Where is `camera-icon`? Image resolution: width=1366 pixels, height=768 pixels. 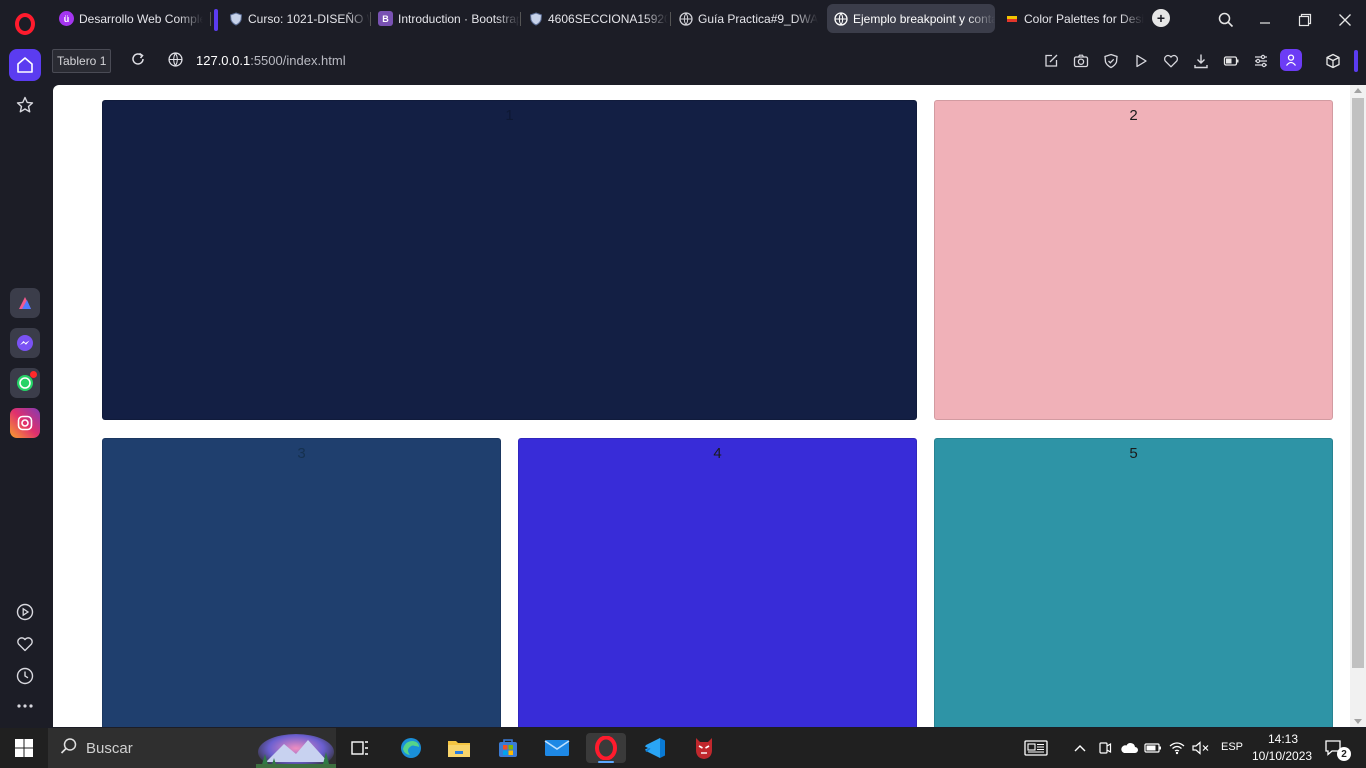 camera-icon is located at coordinates (1081, 61).